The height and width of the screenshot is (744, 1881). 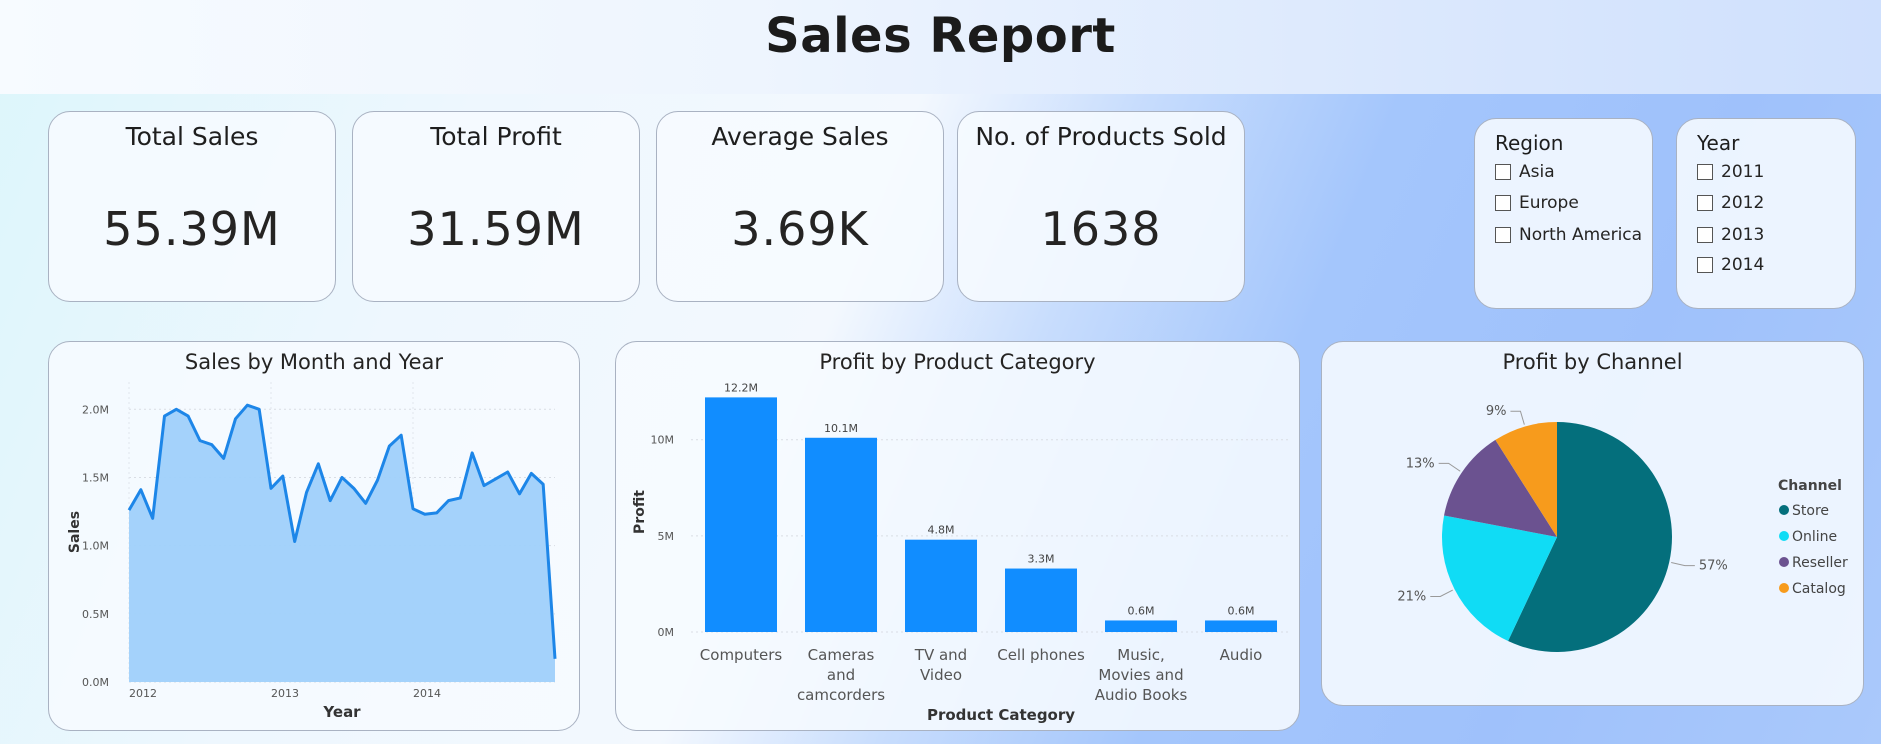 I want to click on kpi-total-sales: Total Sales 55.39M, so click(x=192, y=206).